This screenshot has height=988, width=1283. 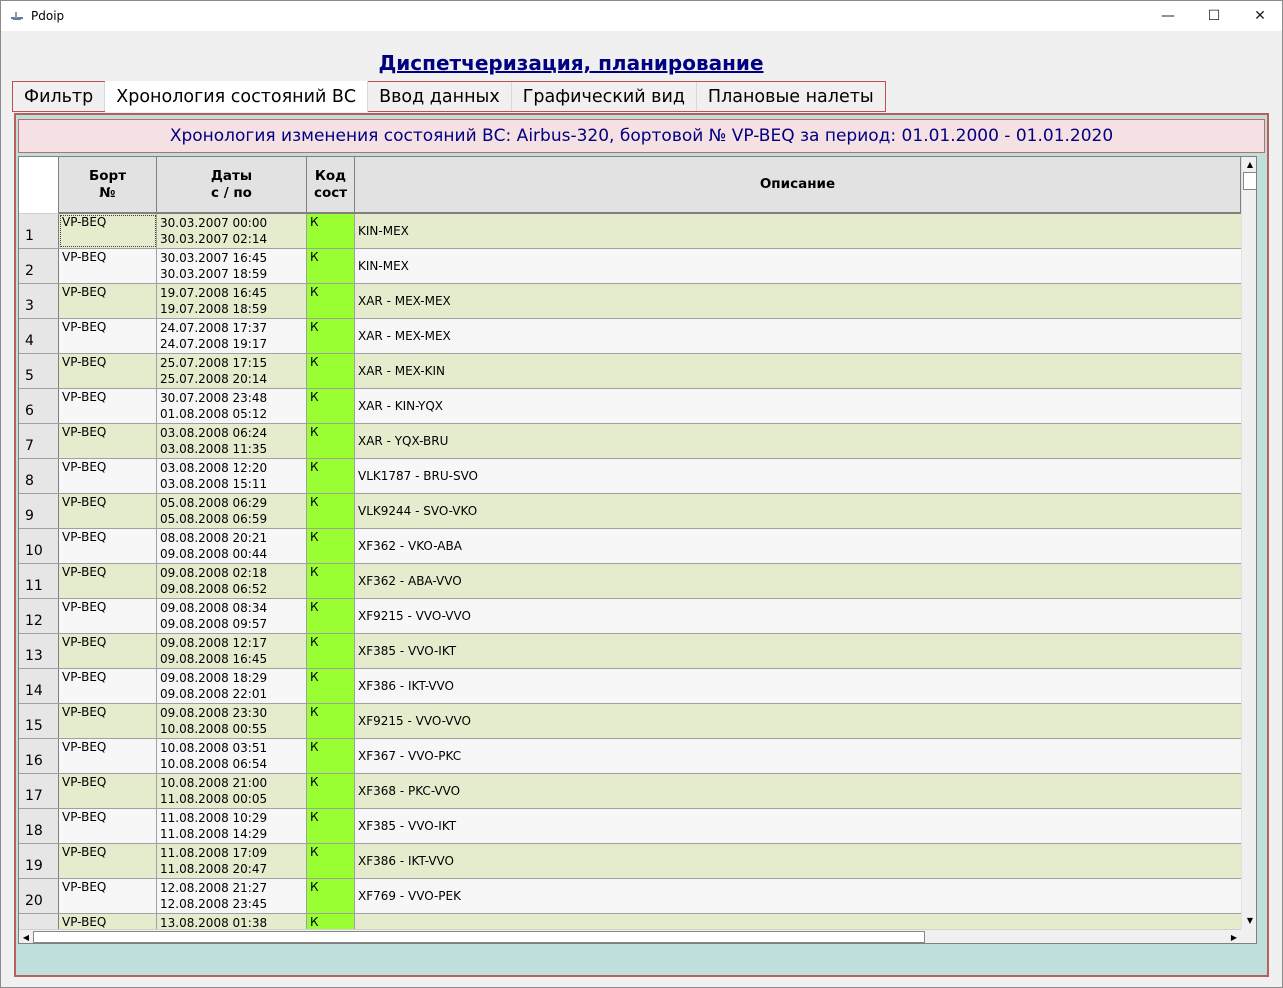 I want to click on scroll-right-arrow-icon: ▶, so click(x=1234, y=936).